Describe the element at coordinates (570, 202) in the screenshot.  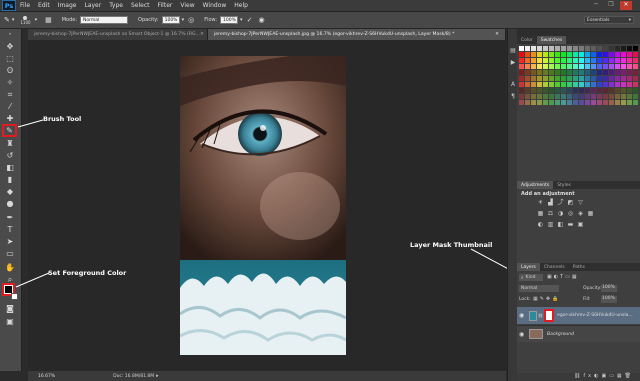
I see `exposure-icon: ◩` at that location.